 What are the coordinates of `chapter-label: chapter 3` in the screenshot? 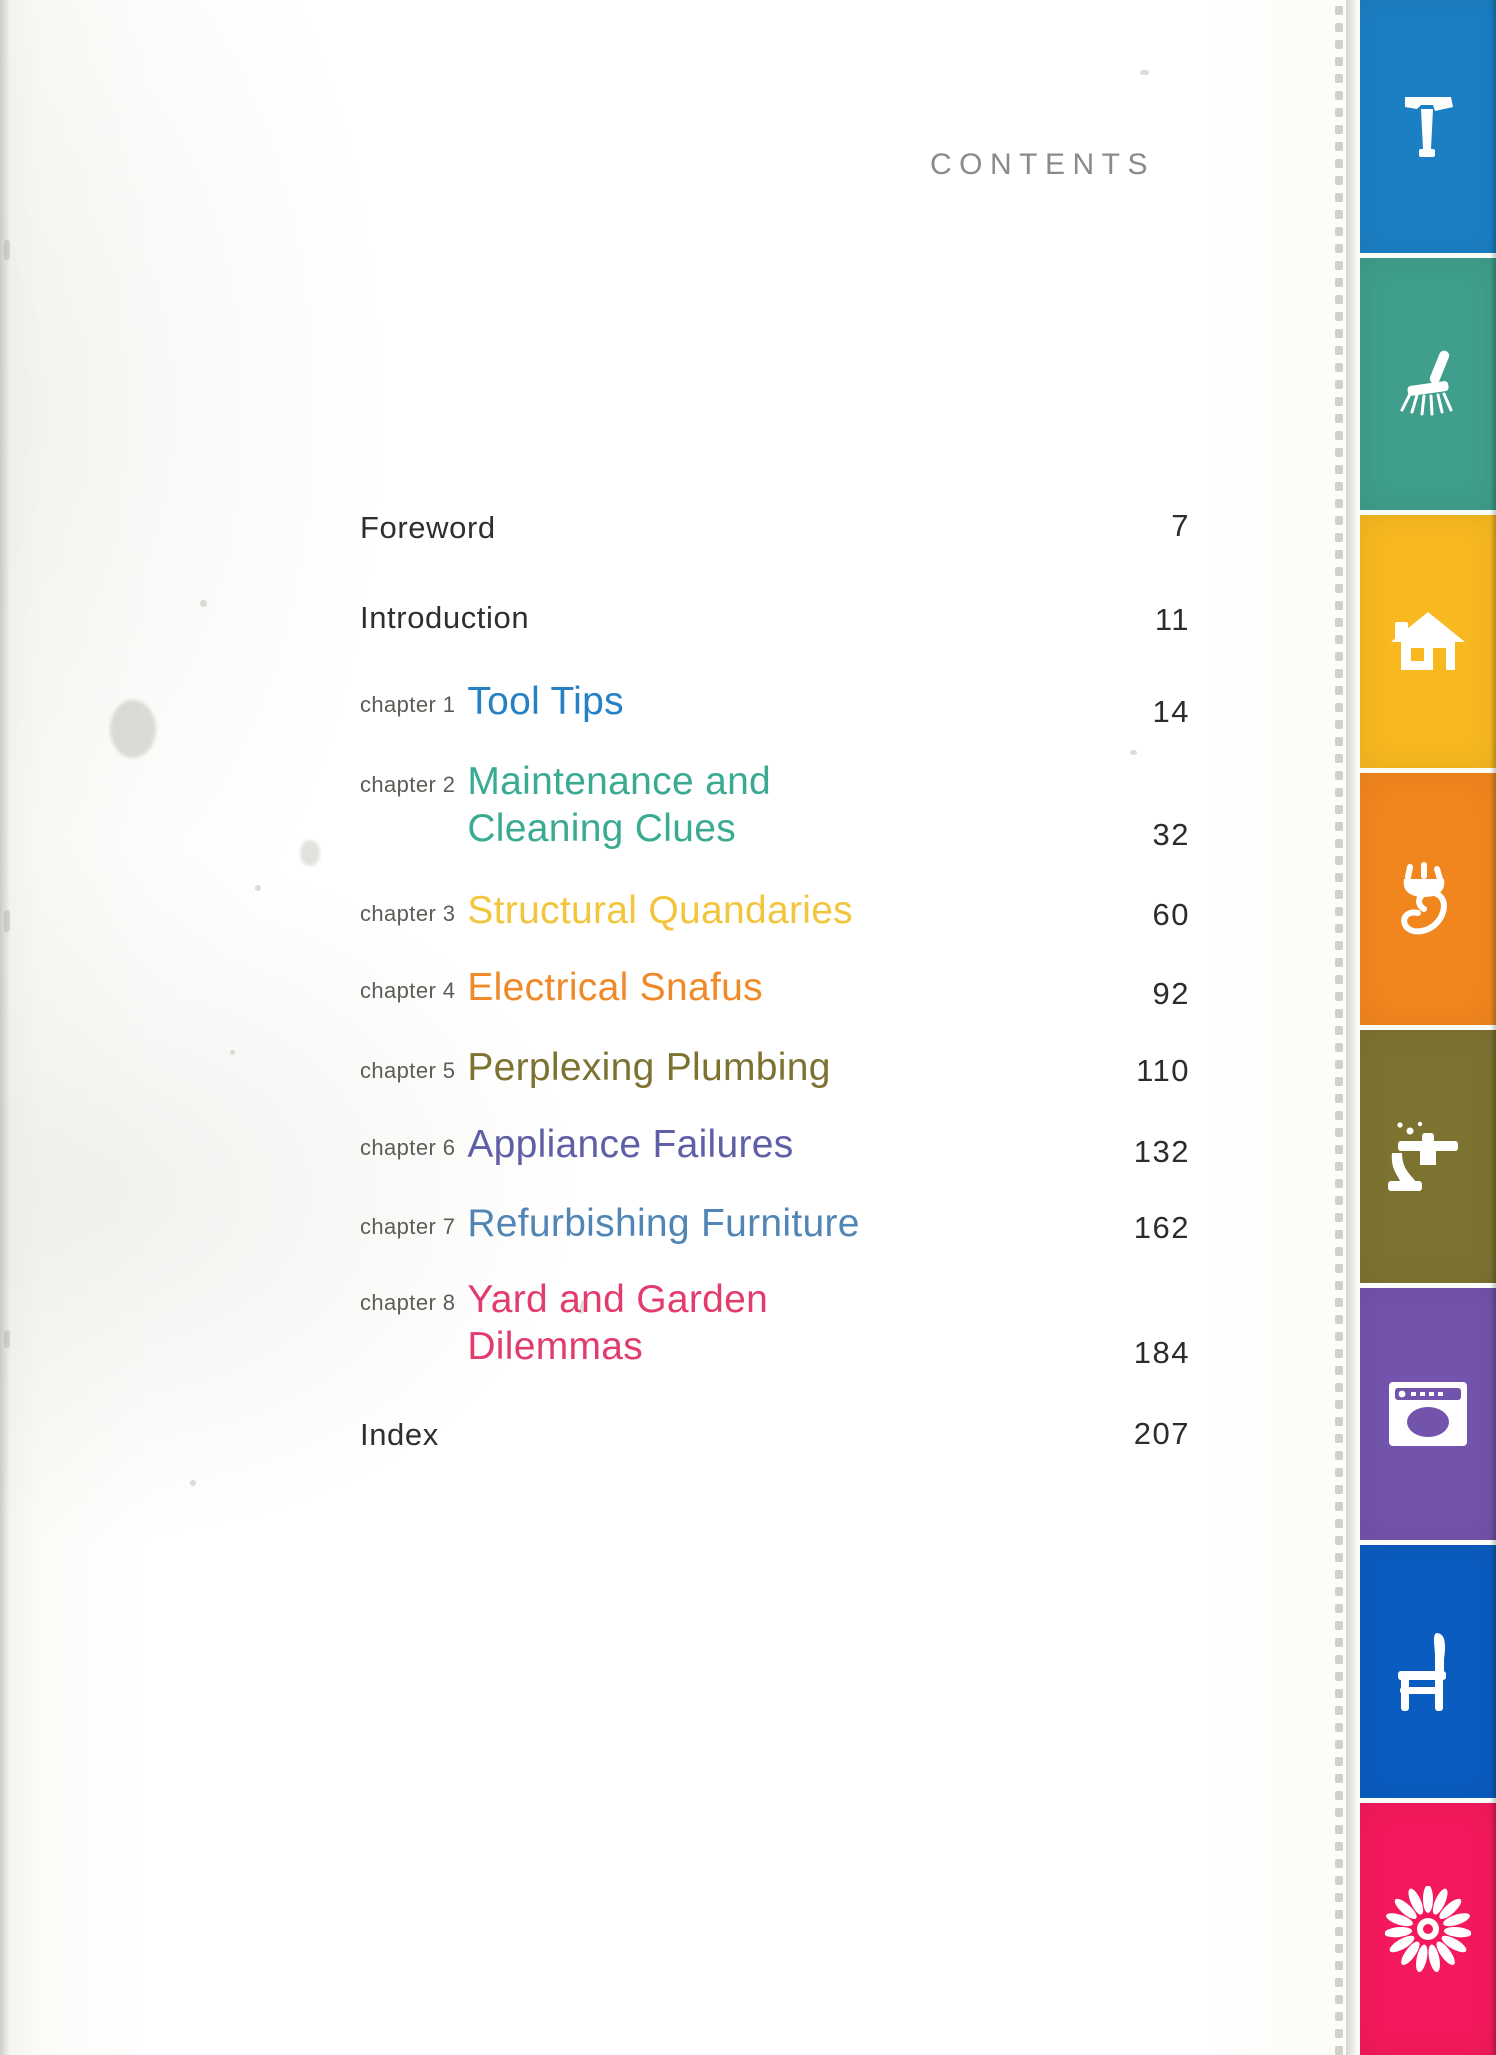 It's located at (408, 913).